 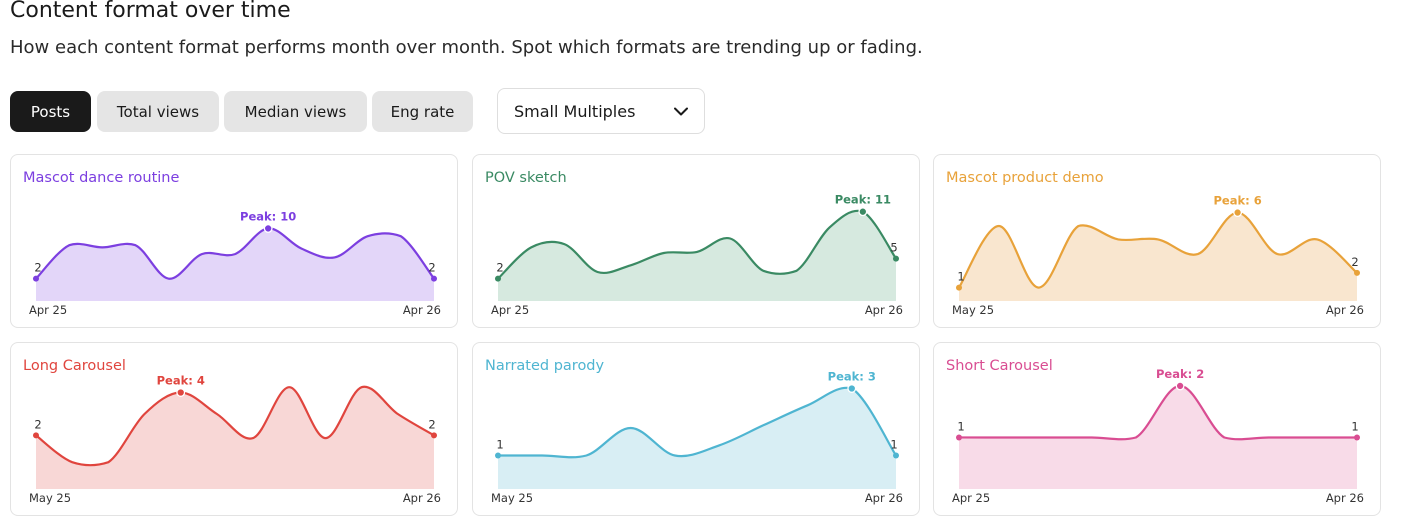 I want to click on end-value-label: 5, so click(x=893, y=248).